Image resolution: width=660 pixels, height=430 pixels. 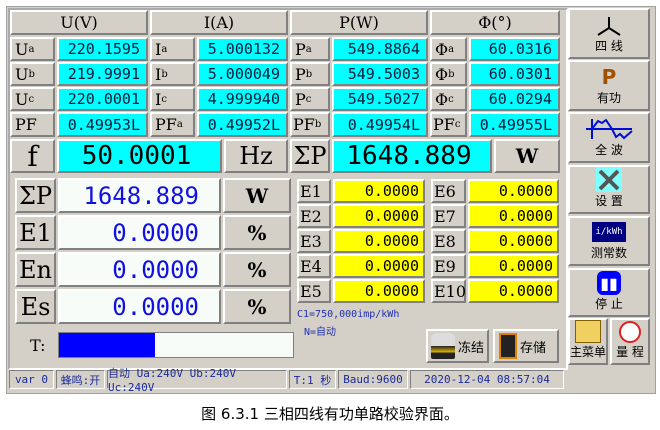 I want to click on pfb-label-text: PF, so click(x=304, y=124).